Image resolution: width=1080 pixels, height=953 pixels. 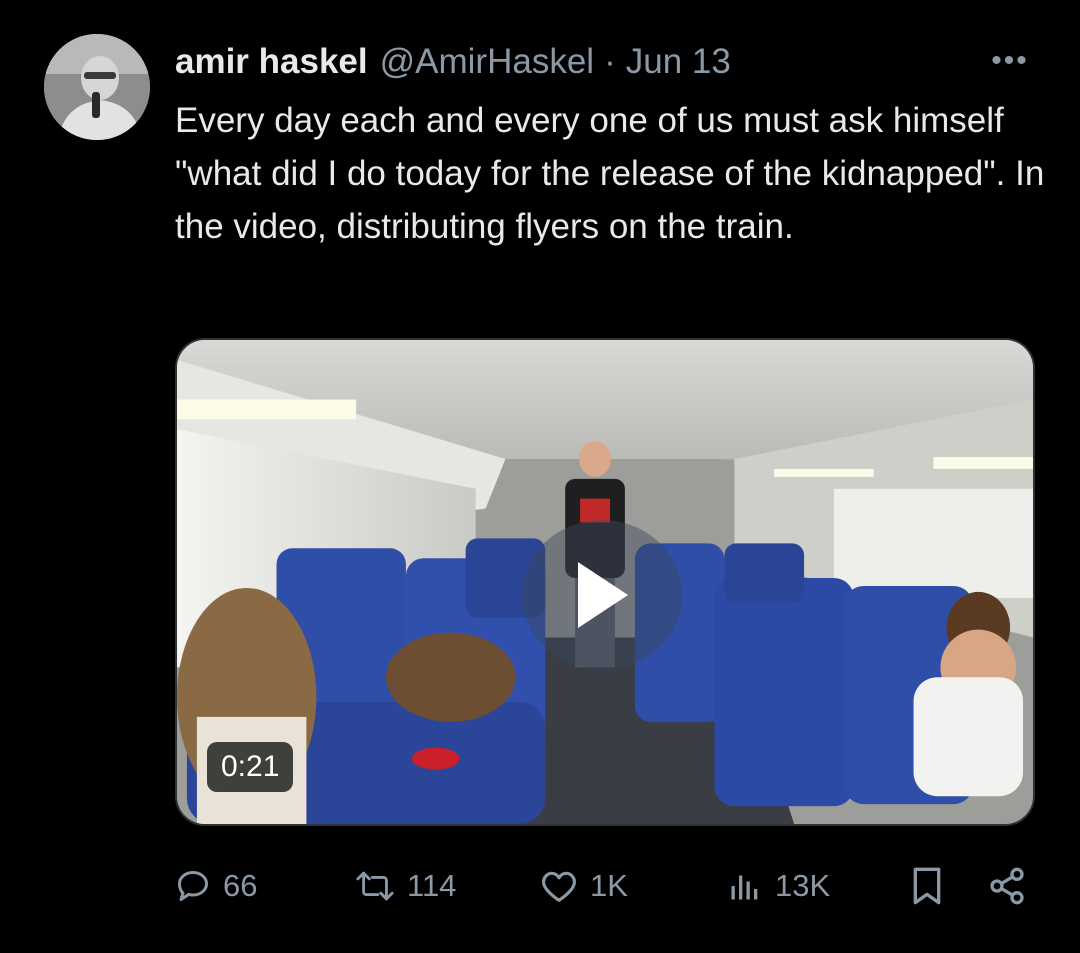 I want to click on heart-icon, so click(x=559, y=886).